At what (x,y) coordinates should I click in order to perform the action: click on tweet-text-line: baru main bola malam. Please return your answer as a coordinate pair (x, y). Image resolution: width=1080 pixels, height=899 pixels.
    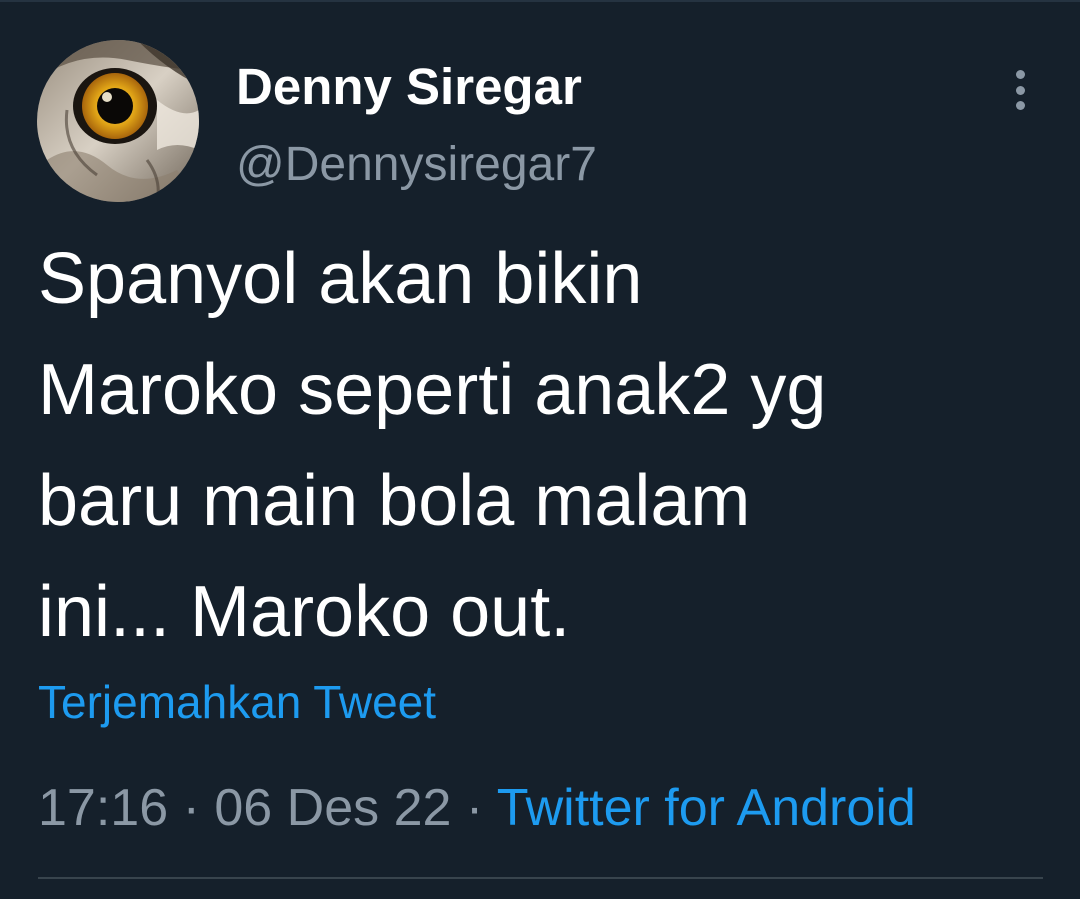
    Looking at the image, I should click on (394, 501).